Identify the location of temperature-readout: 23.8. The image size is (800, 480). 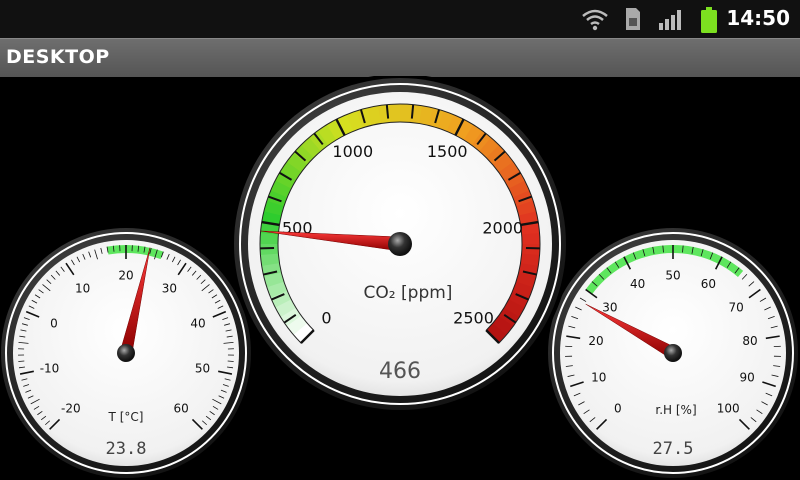
(126, 449).